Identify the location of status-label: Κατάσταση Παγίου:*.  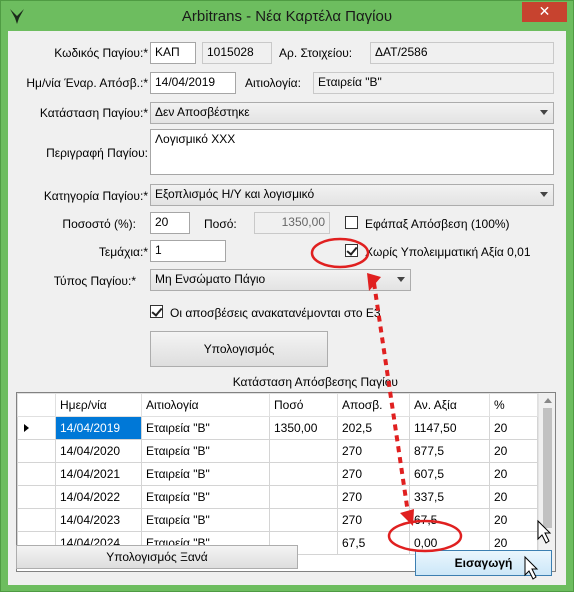
(93, 113).